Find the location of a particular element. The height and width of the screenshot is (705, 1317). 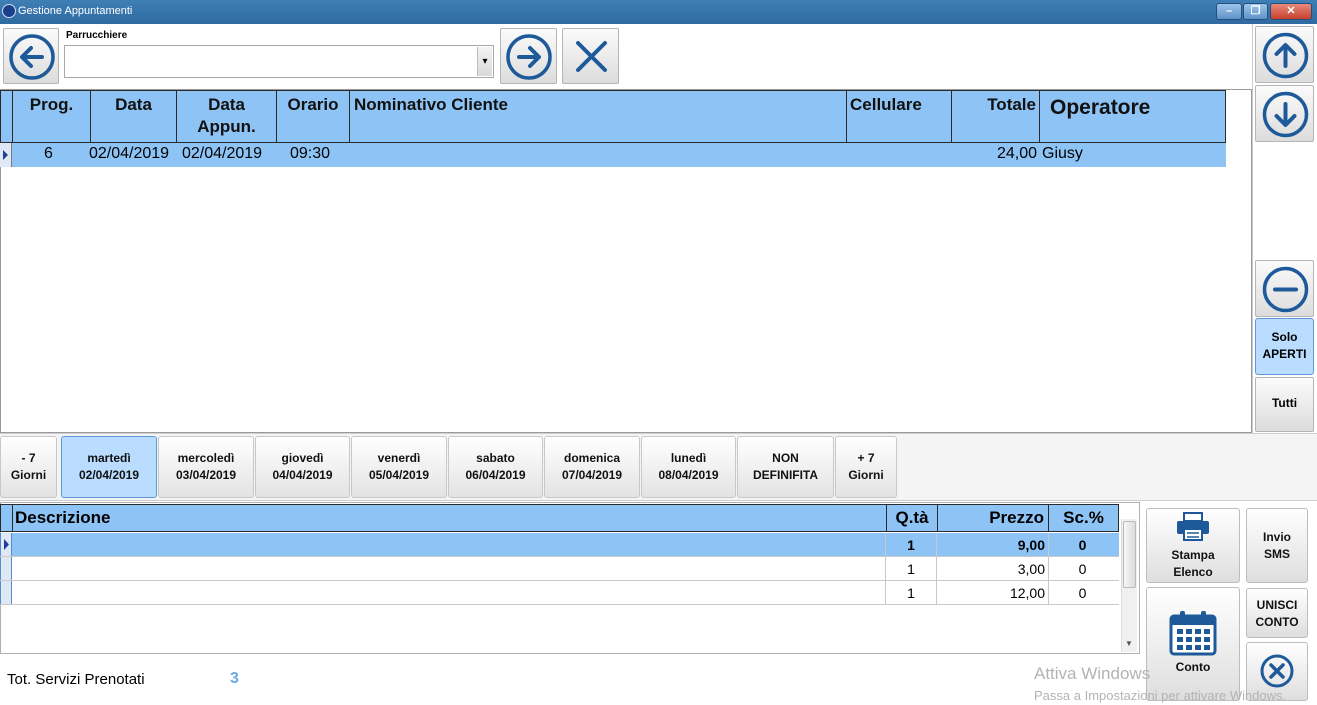

row-header-corner is located at coordinates (7, 116).